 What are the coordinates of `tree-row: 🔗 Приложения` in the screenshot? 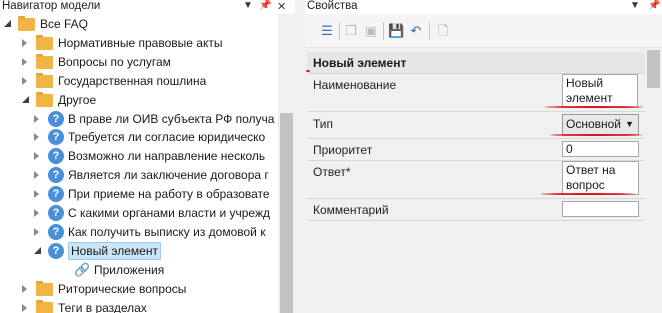 It's located at (139, 270).